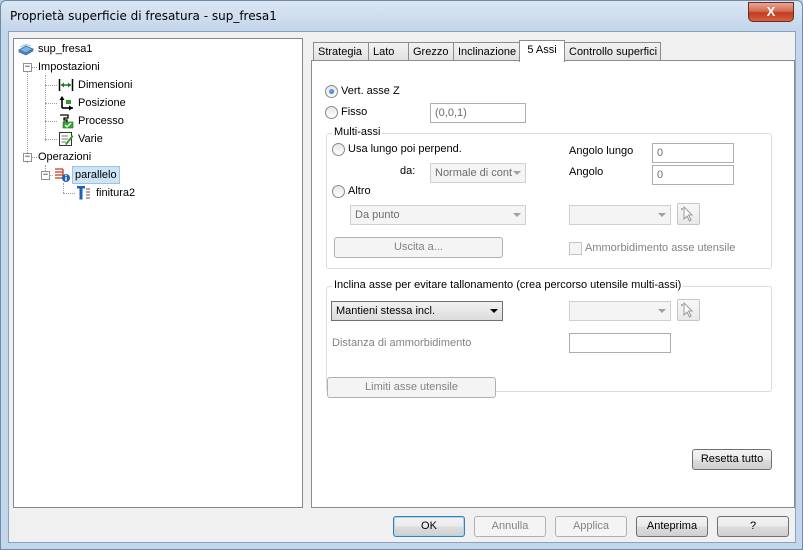 The image size is (803, 550). What do you see at coordinates (331, 91) in the screenshot?
I see `radio-vert-asse-z` at bounding box center [331, 91].